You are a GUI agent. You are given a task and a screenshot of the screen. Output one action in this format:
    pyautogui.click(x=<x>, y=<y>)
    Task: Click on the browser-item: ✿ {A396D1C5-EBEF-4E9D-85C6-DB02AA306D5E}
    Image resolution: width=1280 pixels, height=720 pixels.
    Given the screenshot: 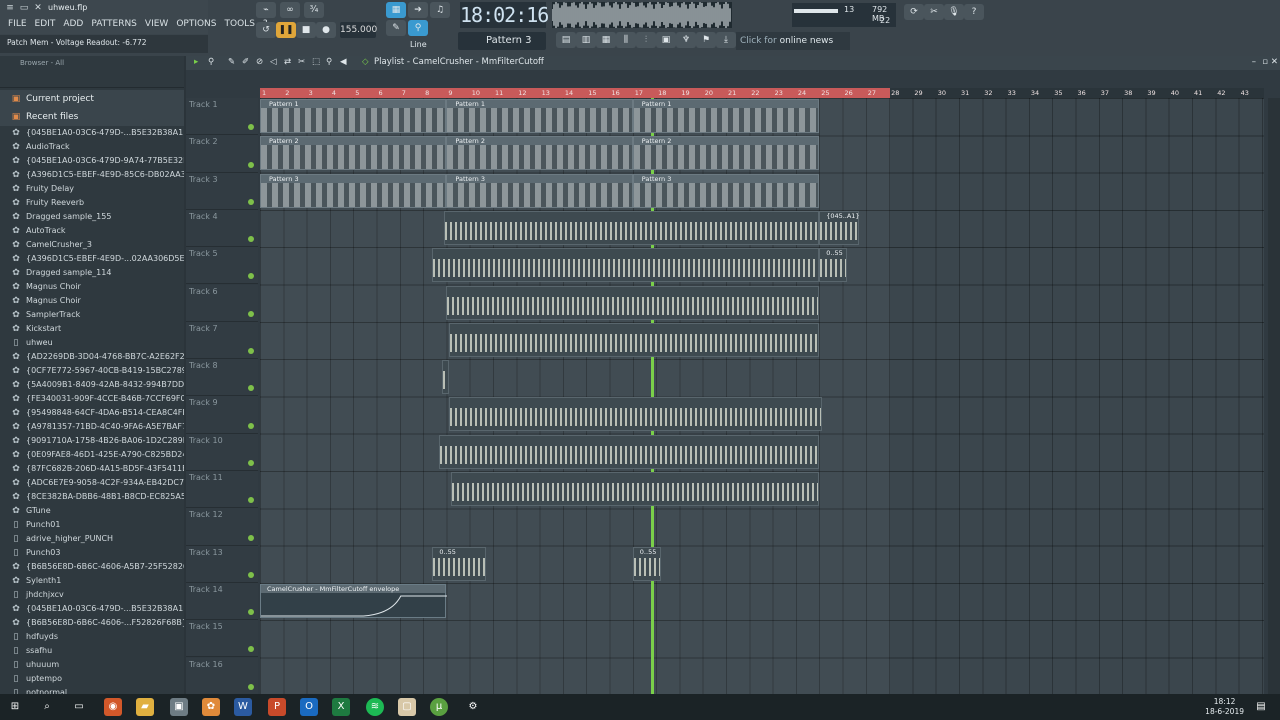 What is the action you would take?
    pyautogui.click(x=92, y=175)
    